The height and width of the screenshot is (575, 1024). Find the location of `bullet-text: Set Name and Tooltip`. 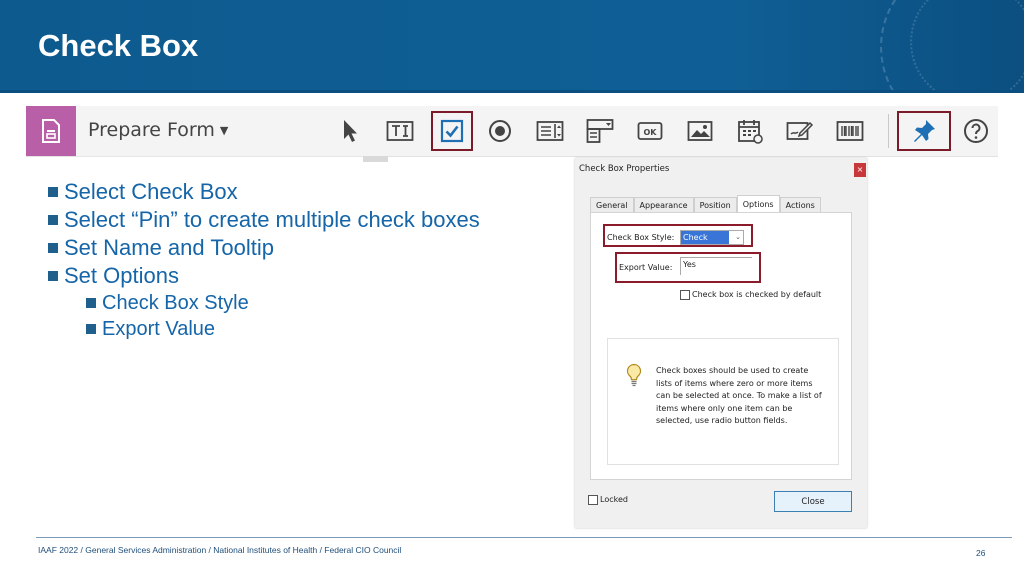

bullet-text: Set Name and Tooltip is located at coordinates (169, 247).